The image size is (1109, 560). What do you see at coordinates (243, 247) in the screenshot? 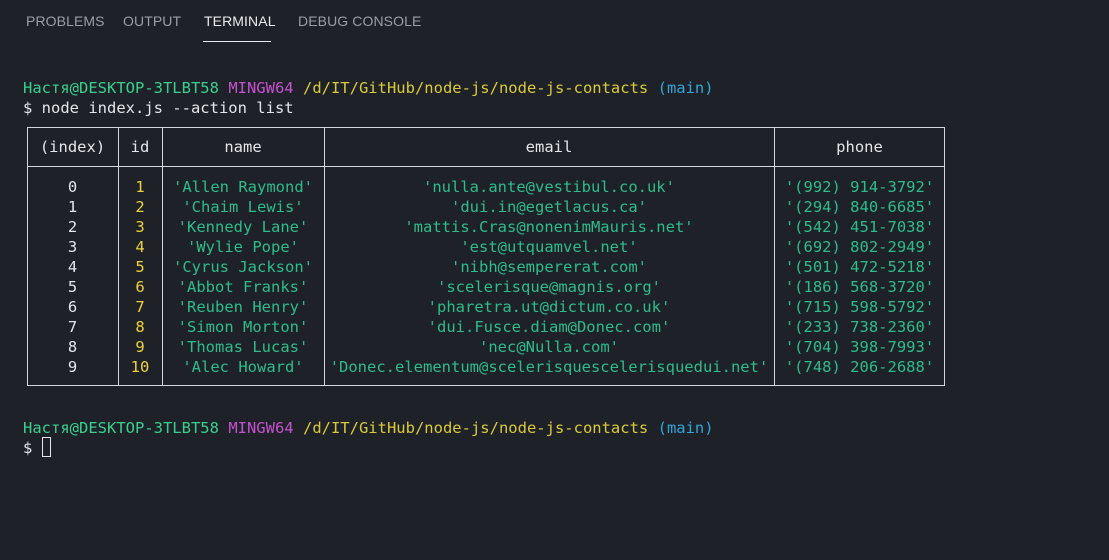
I see `cell-name: 'Wylie Pope'` at bounding box center [243, 247].